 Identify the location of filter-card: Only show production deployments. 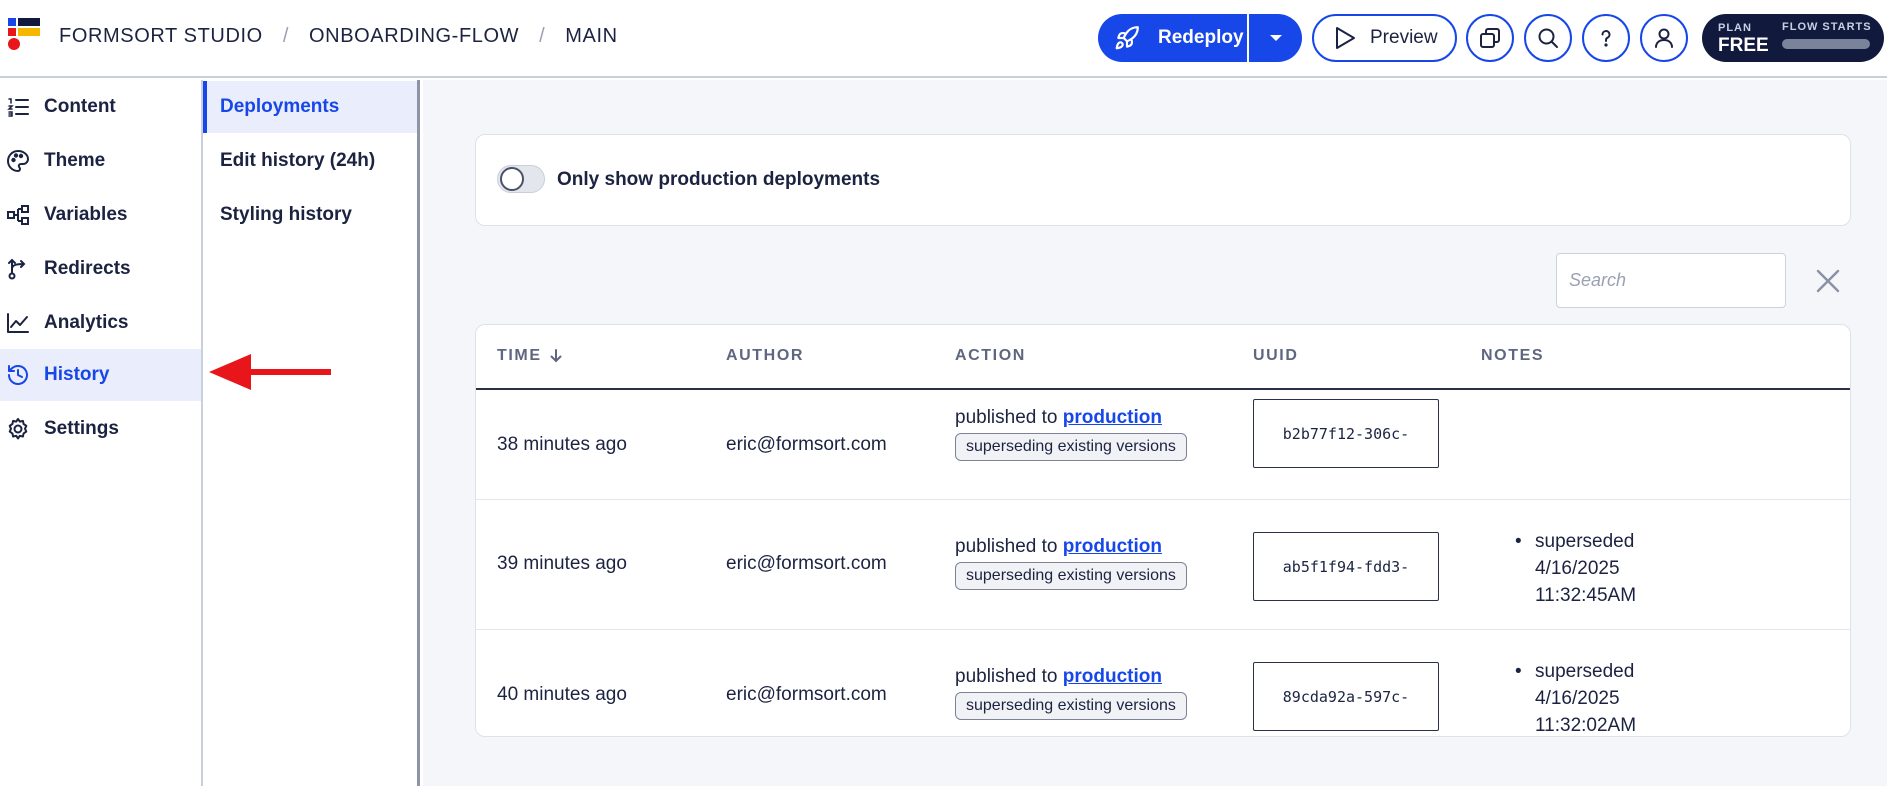
(1163, 180).